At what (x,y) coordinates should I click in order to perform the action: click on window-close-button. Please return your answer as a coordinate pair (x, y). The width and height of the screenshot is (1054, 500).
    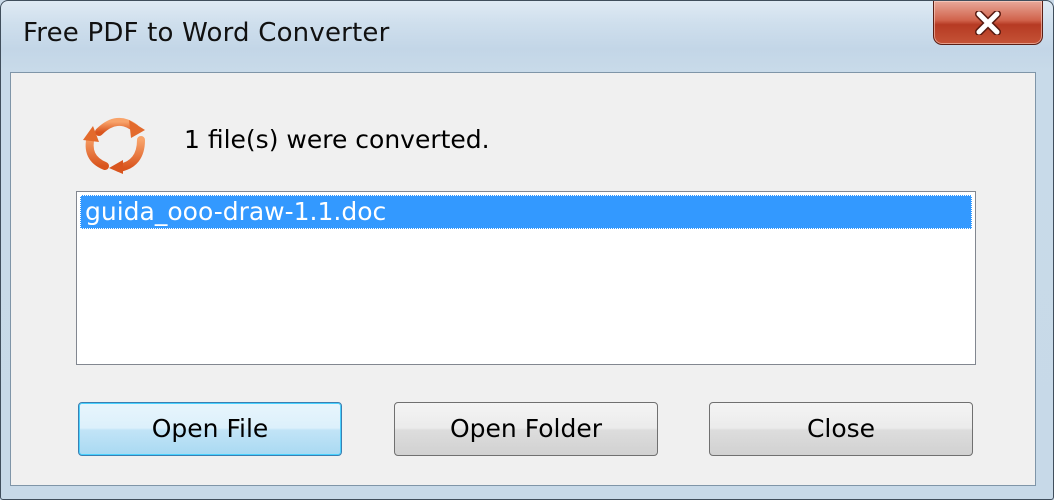
    Looking at the image, I should click on (988, 23).